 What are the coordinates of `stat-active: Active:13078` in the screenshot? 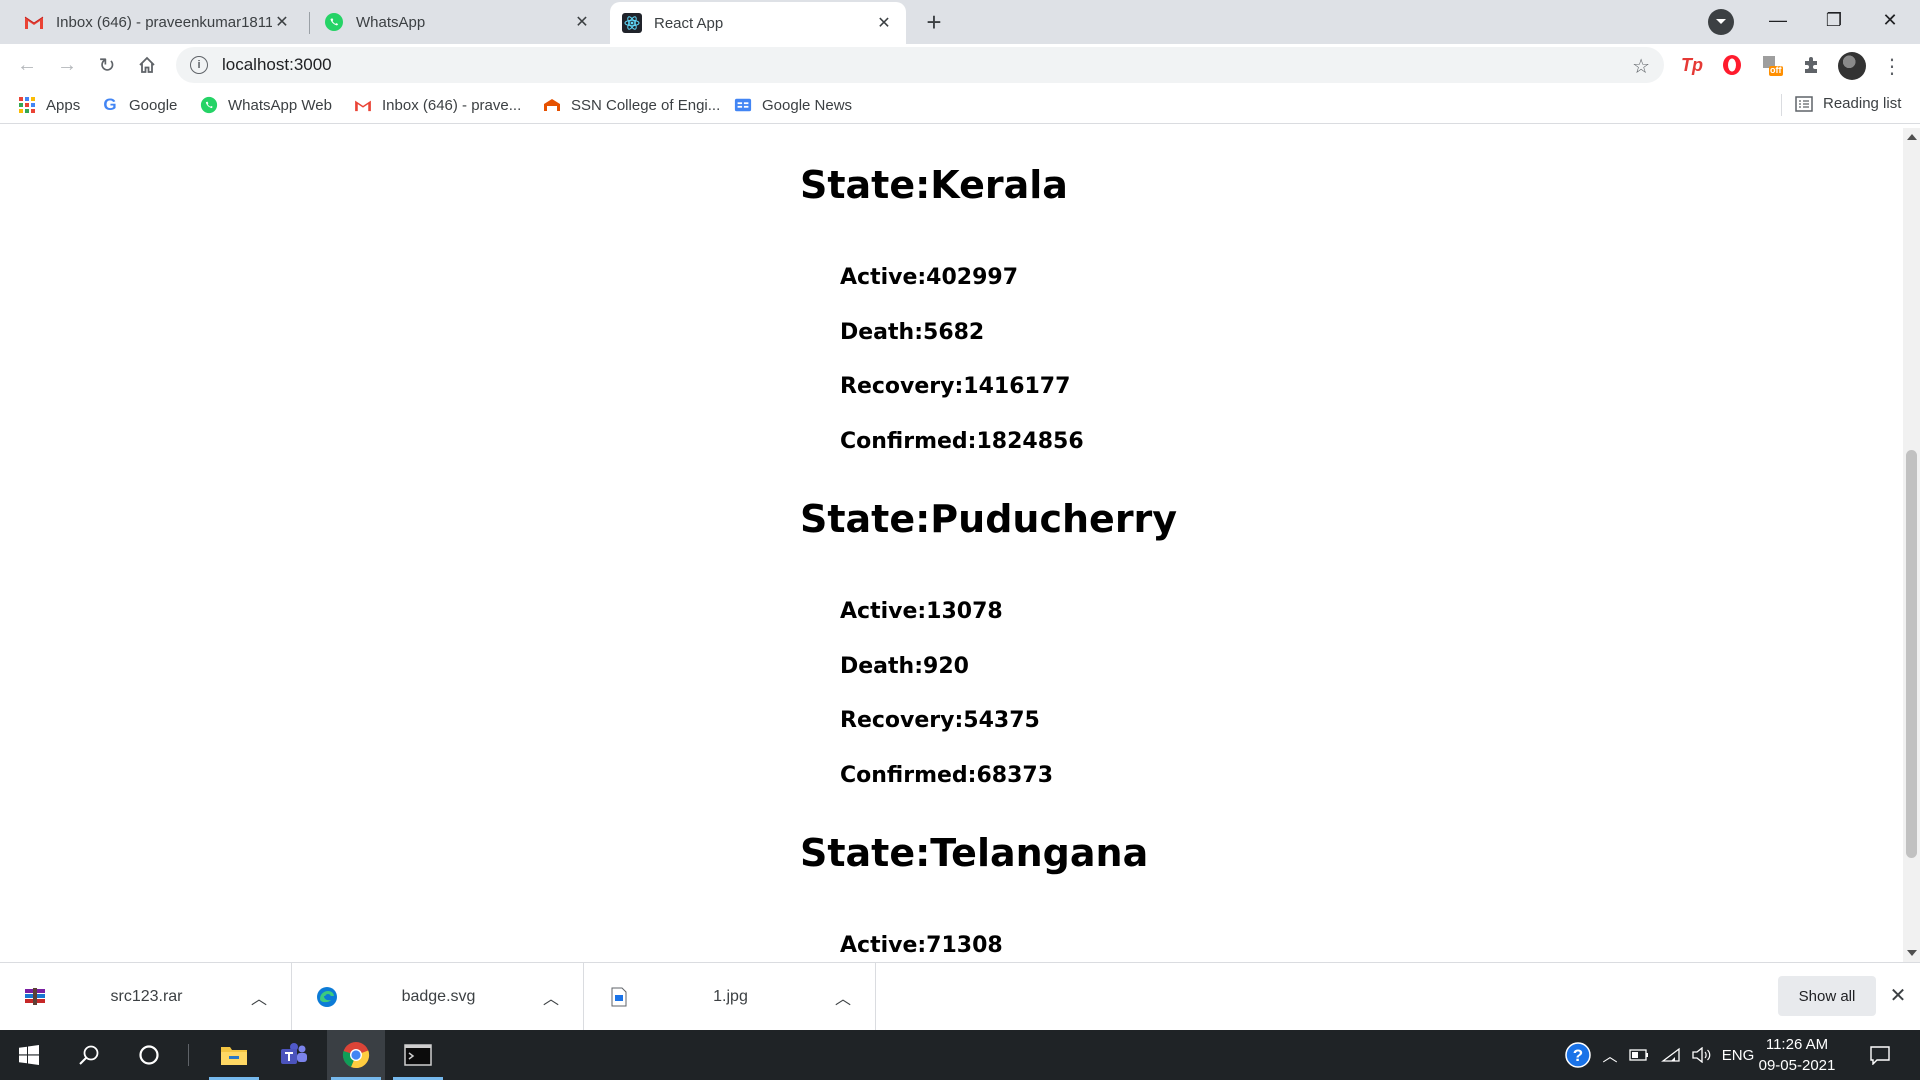 It's located at (921, 611).